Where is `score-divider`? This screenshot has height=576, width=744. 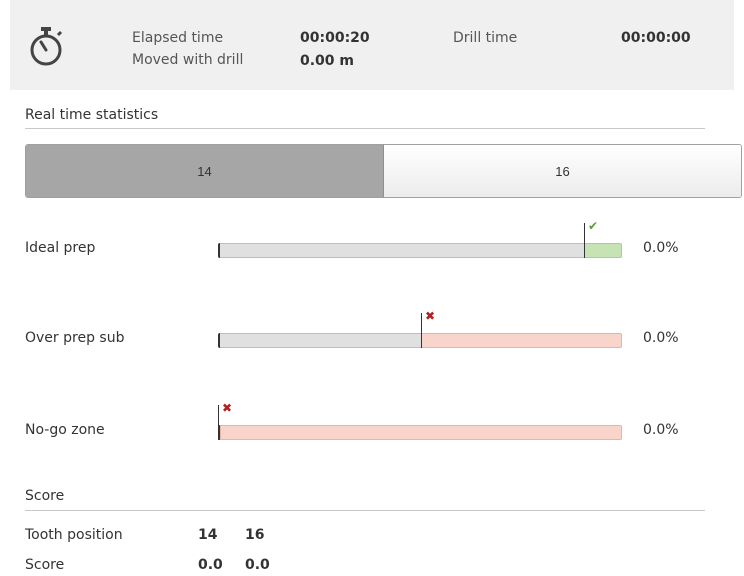
score-divider is located at coordinates (365, 510).